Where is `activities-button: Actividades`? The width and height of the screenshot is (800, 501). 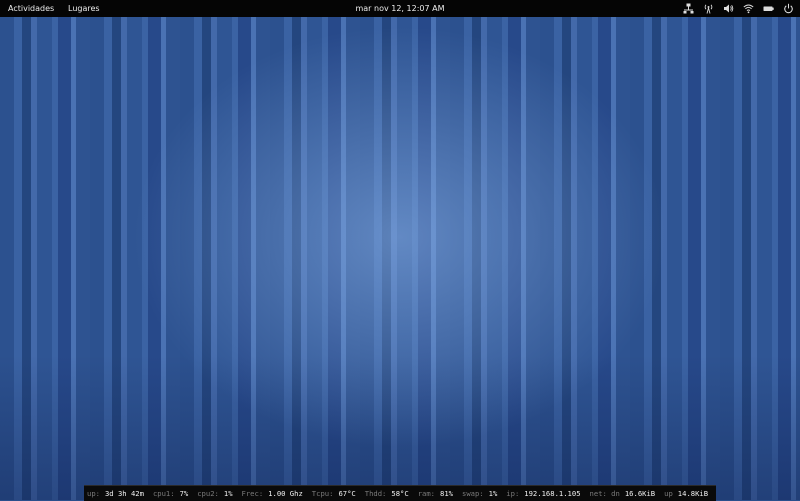 activities-button: Actividades is located at coordinates (31, 8).